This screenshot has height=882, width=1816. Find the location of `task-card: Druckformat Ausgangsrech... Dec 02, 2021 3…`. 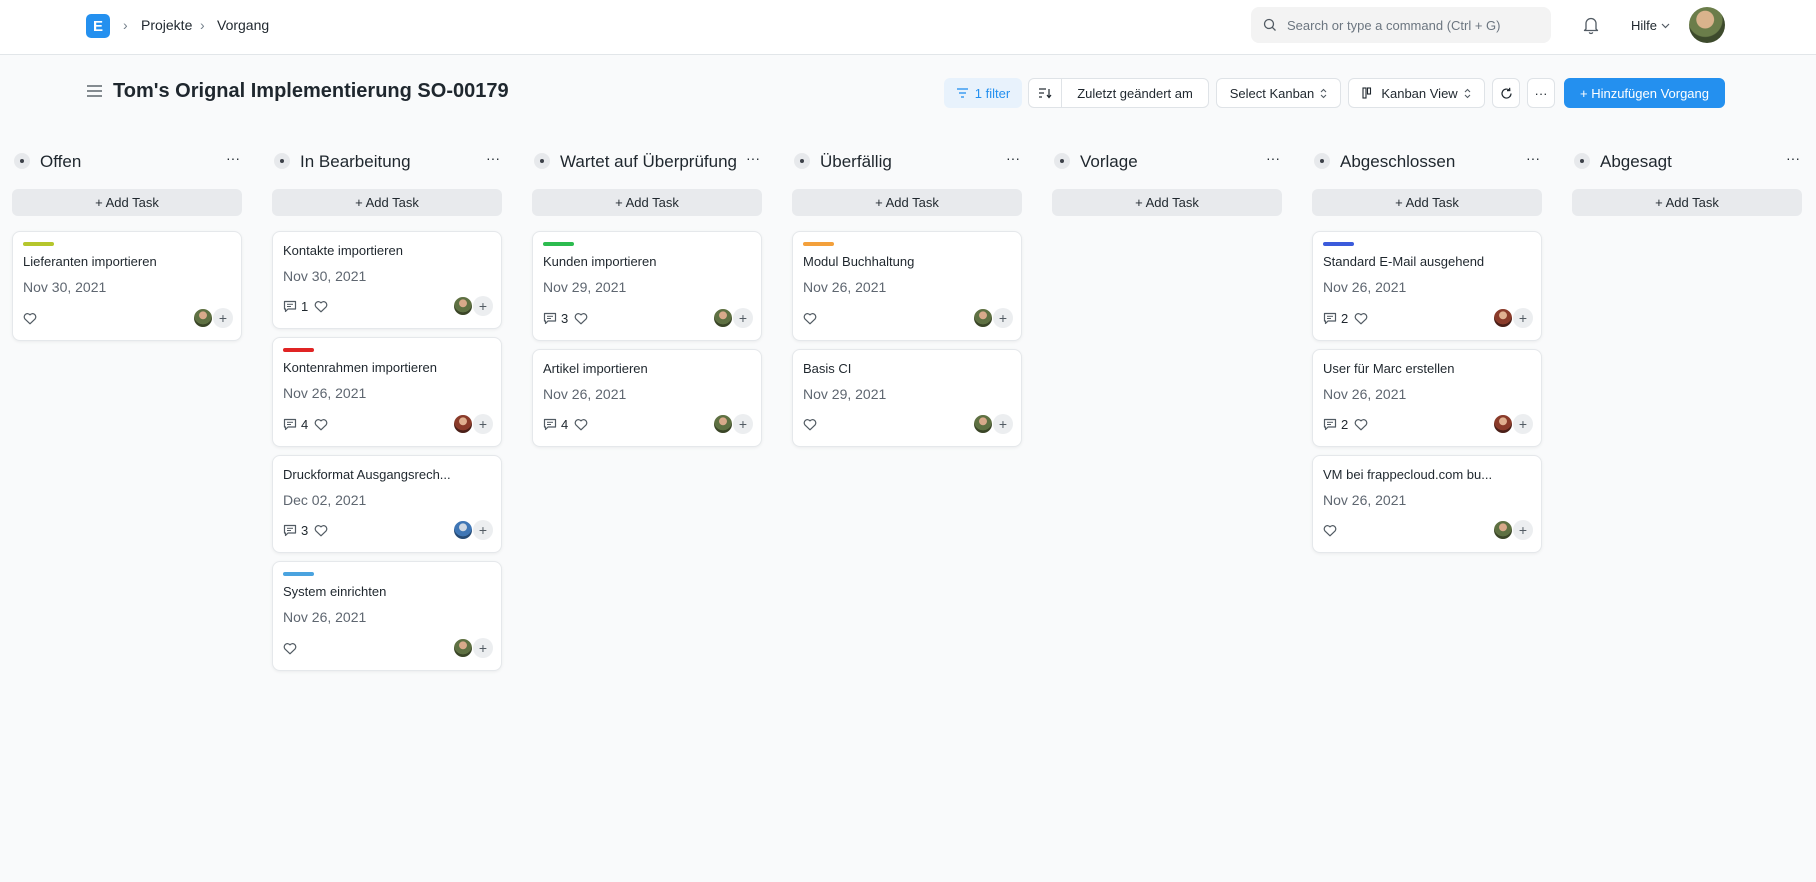

task-card: Druckformat Ausgangsrech... Dec 02, 2021 3… is located at coordinates (387, 504).